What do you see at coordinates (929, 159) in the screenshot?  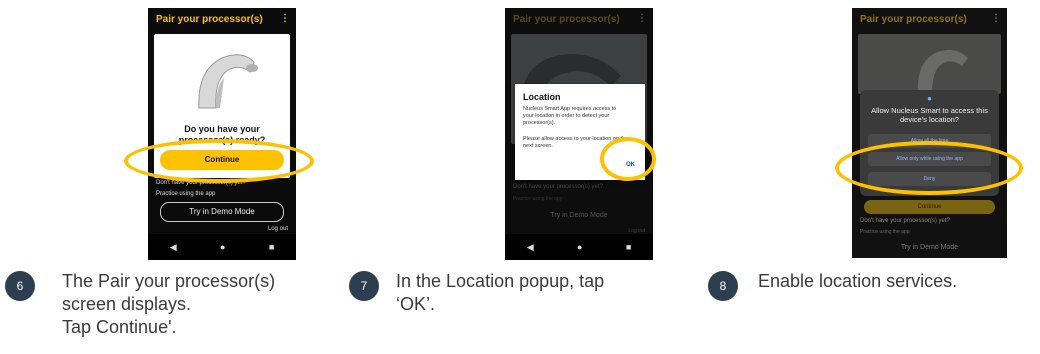 I see `option-allow-while-using: Allow only while using the app` at bounding box center [929, 159].